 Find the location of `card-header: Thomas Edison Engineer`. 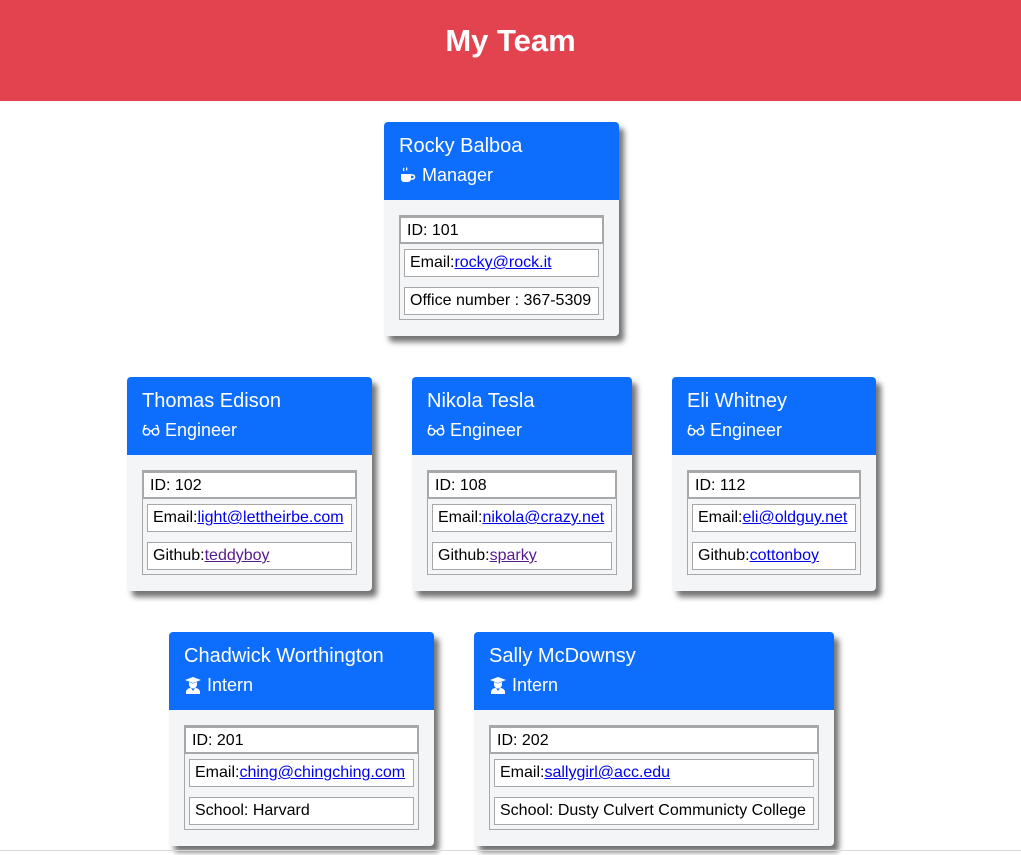

card-header: Thomas Edison Engineer is located at coordinates (249, 416).